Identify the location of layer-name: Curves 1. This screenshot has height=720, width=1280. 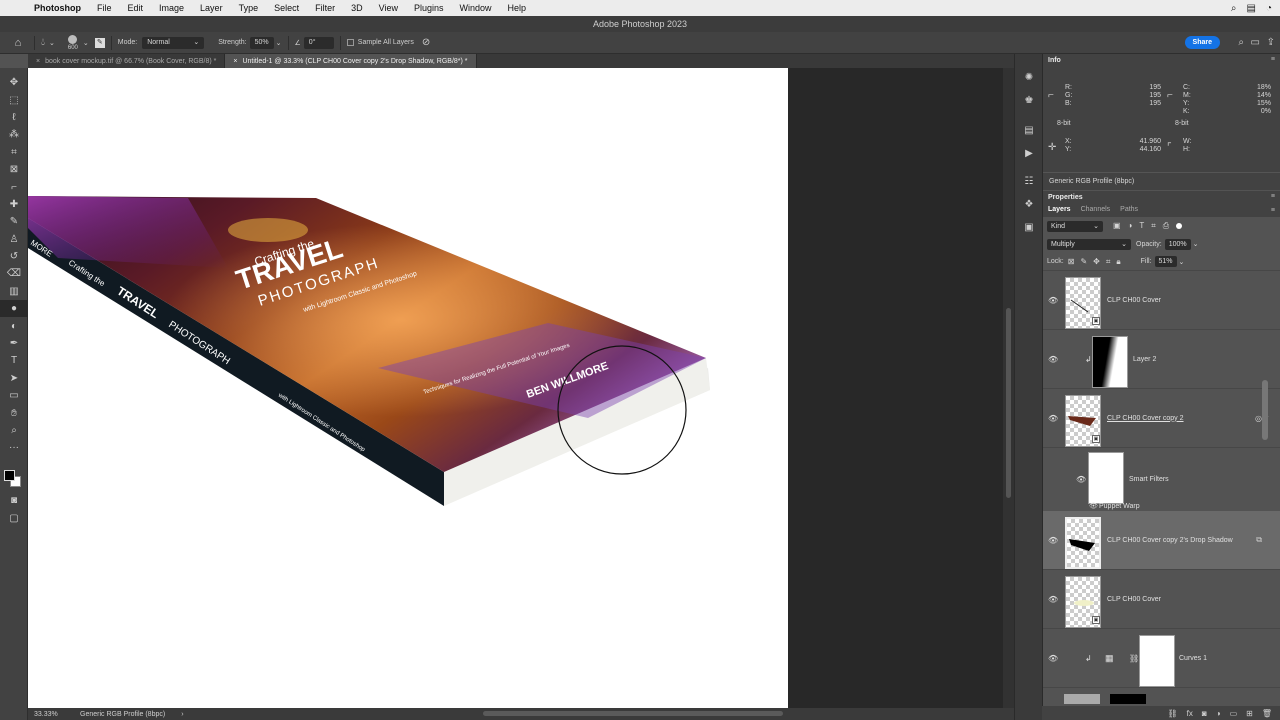
(1193, 658).